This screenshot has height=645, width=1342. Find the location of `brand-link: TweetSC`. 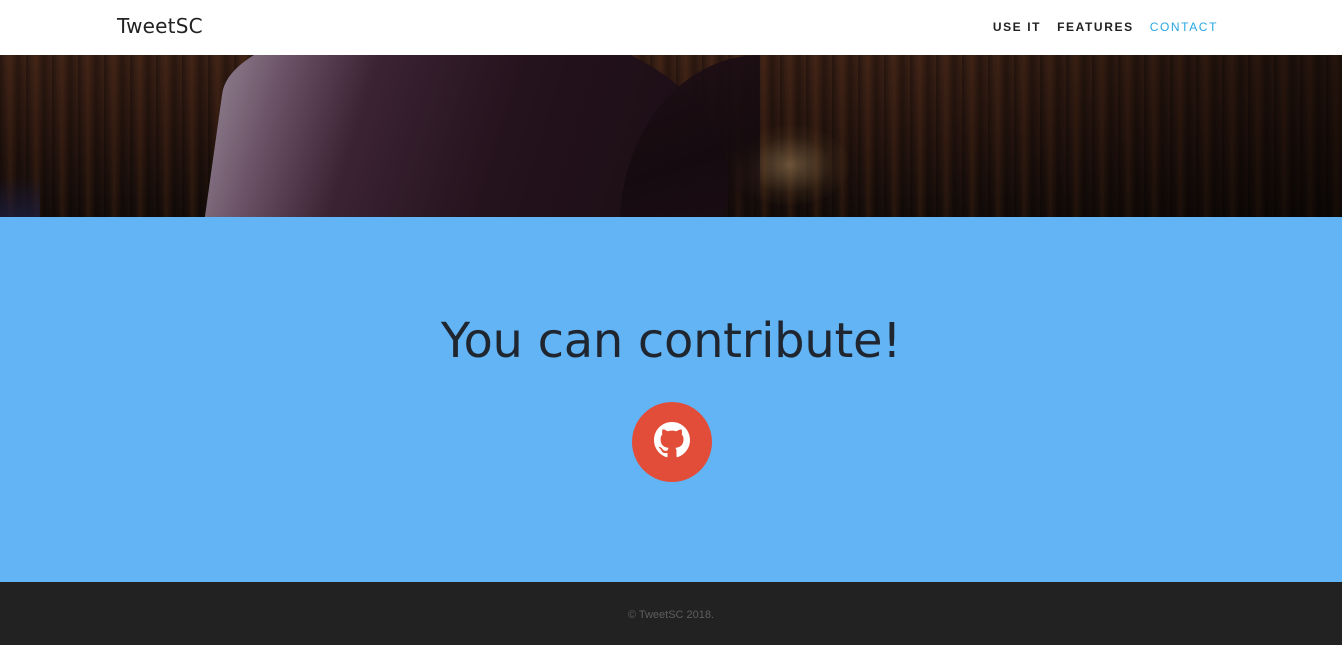

brand-link: TweetSC is located at coordinates (160, 26).